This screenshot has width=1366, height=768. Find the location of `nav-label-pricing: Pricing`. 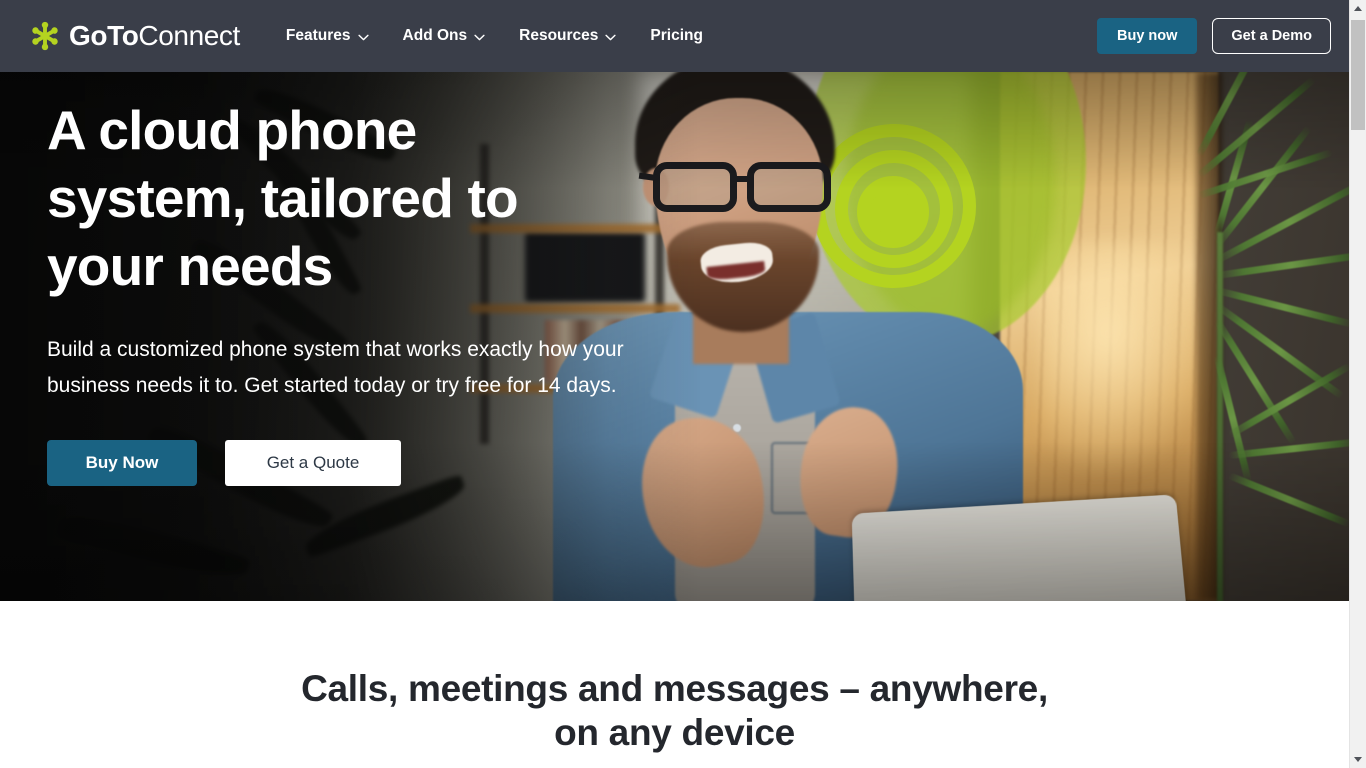

nav-label-pricing: Pricing is located at coordinates (676, 36).